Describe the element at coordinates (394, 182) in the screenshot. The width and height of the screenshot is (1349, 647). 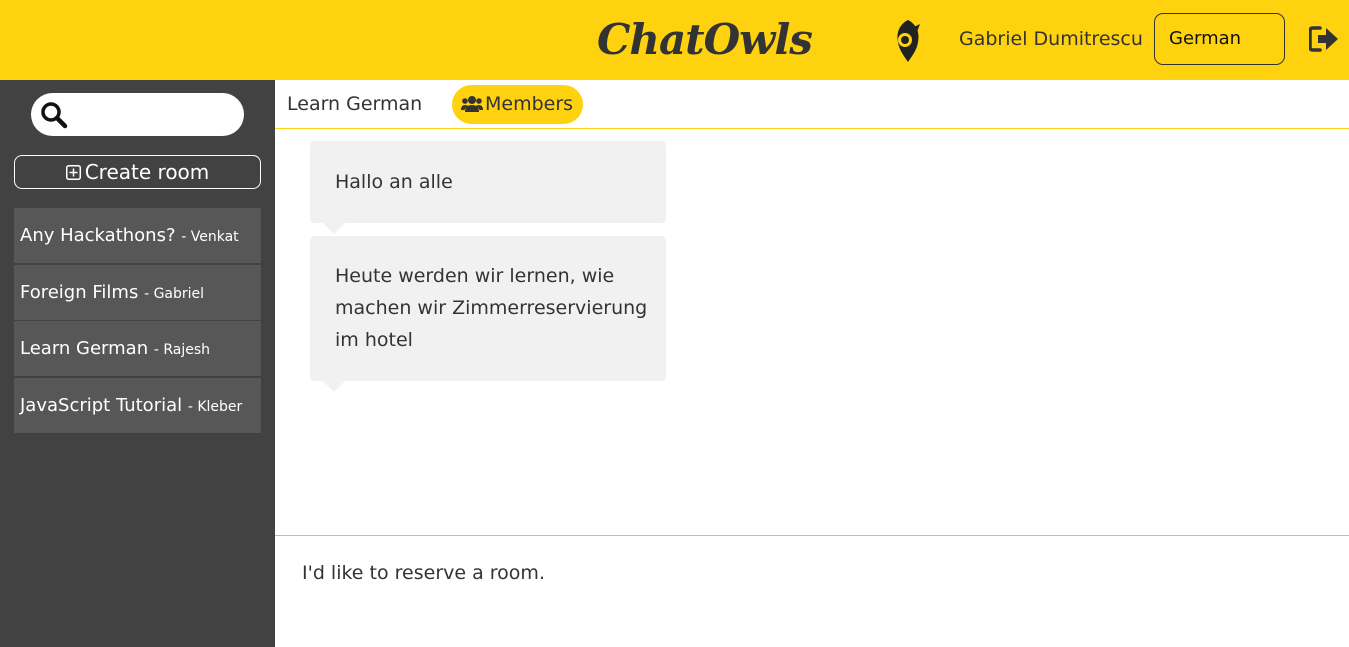
I see `message-text: Hallo an alle` at that location.